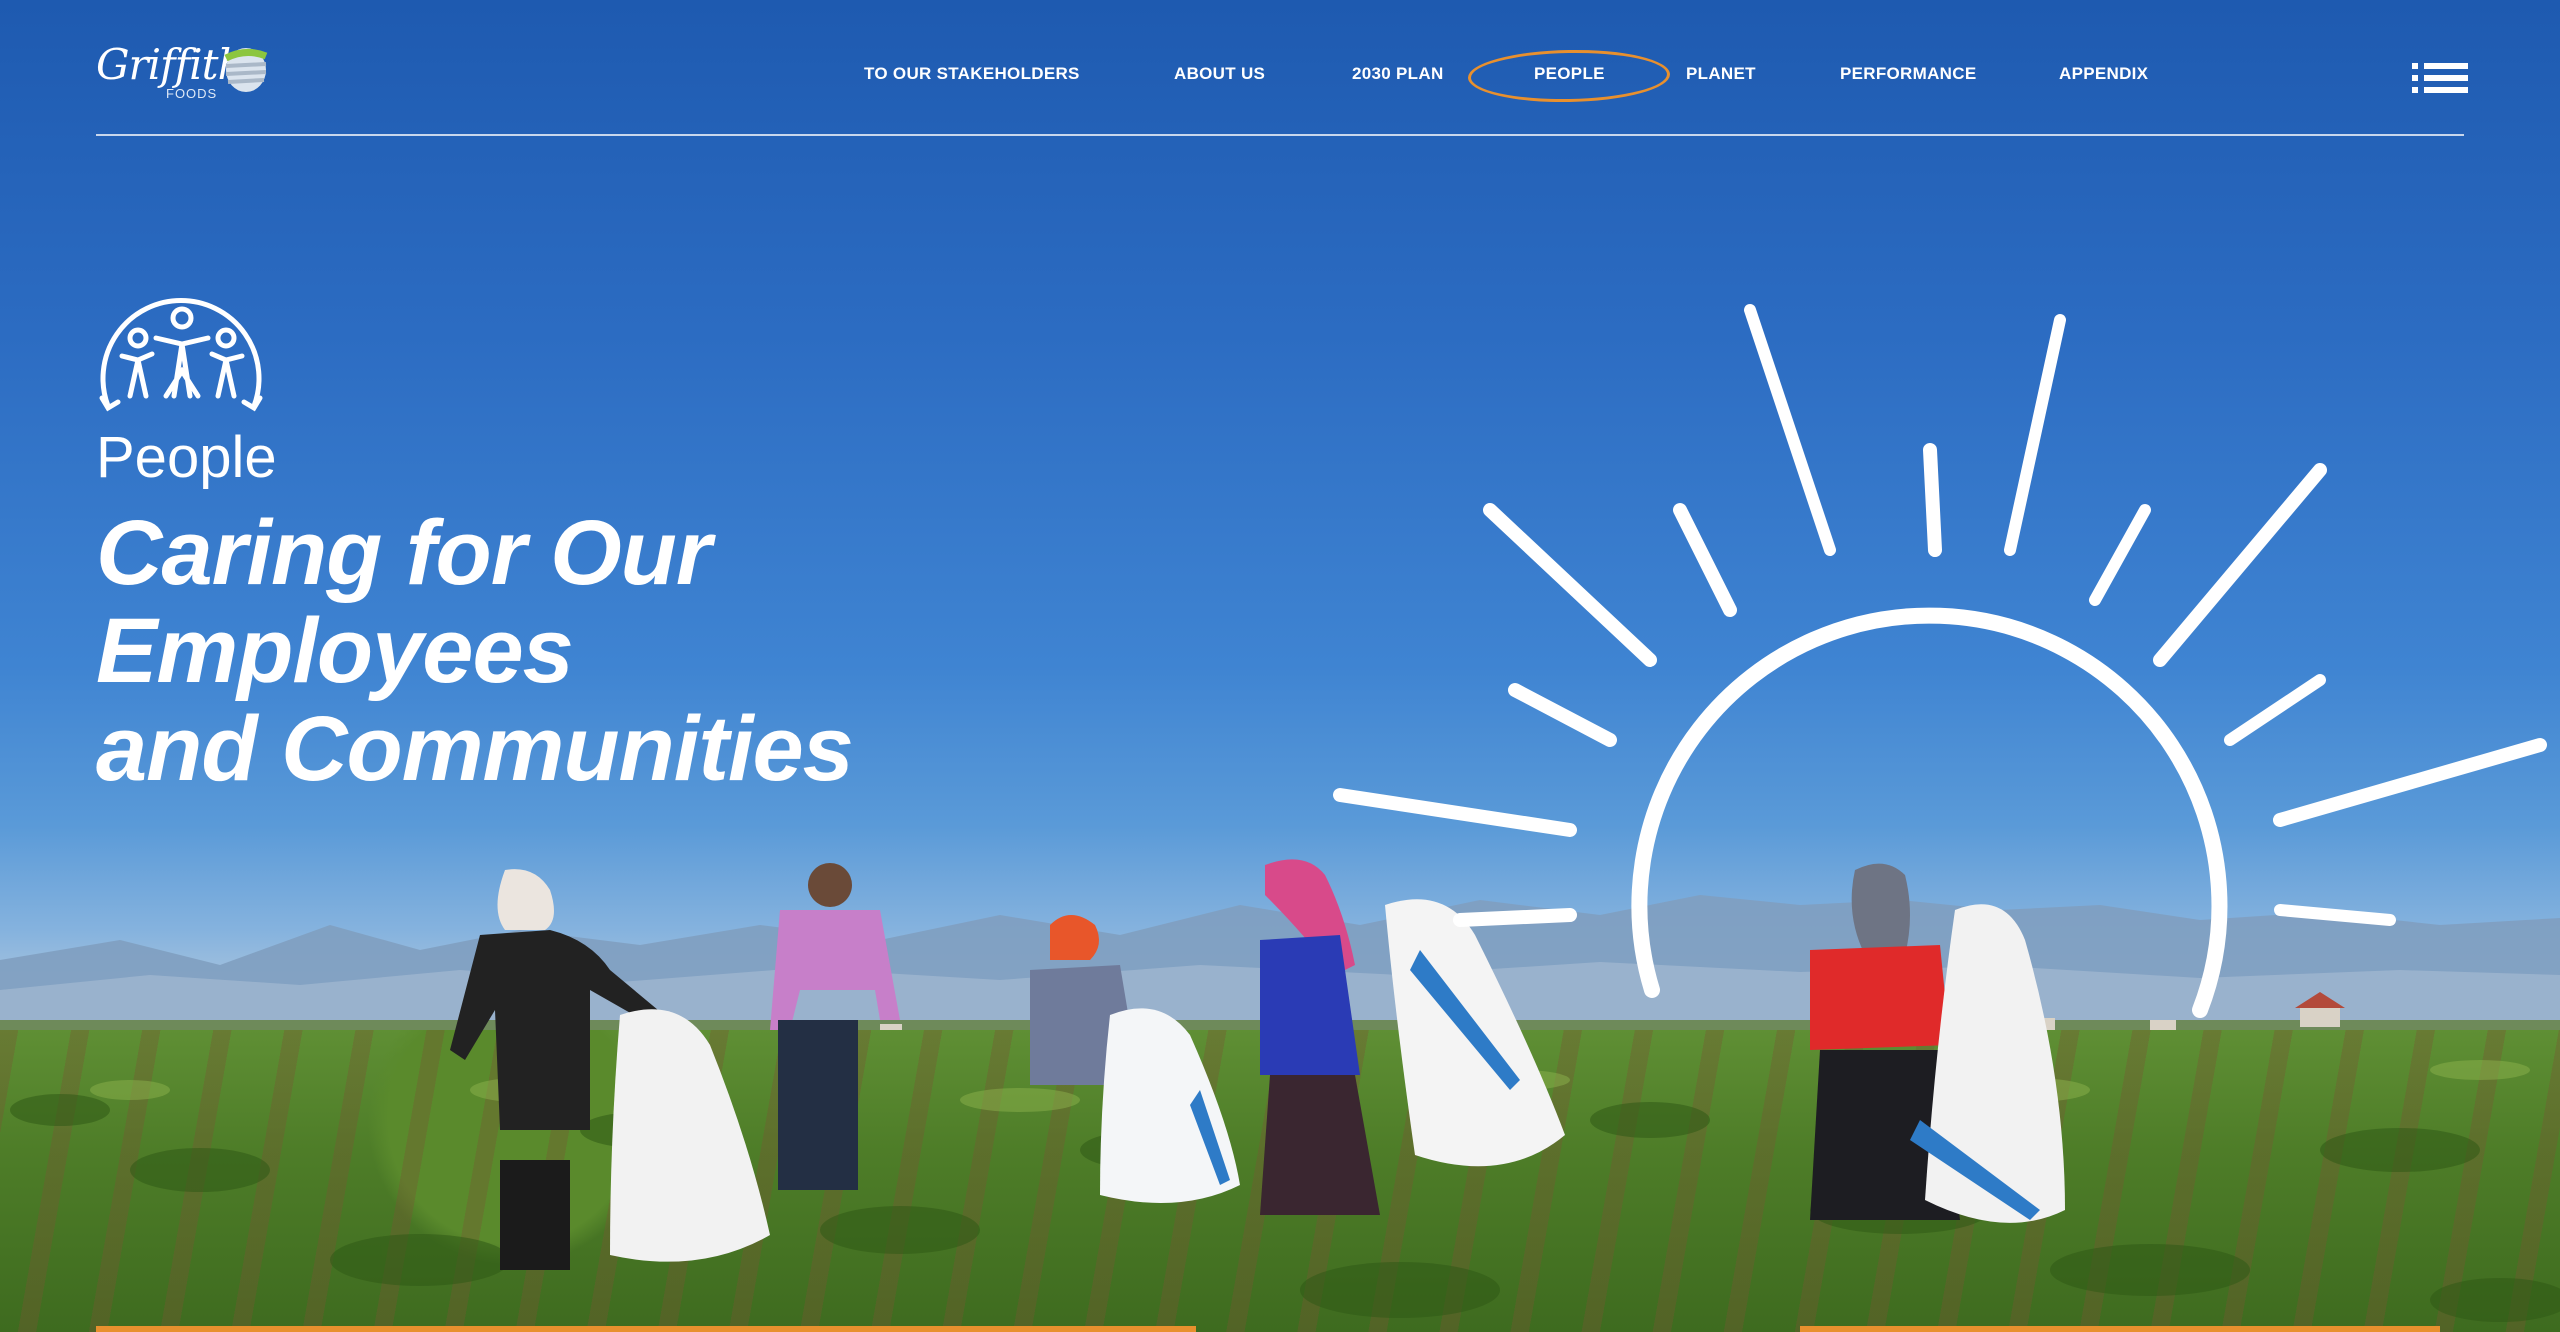 This screenshot has width=2560, height=1332. What do you see at coordinates (186, 457) in the screenshot?
I see `section-label: People` at bounding box center [186, 457].